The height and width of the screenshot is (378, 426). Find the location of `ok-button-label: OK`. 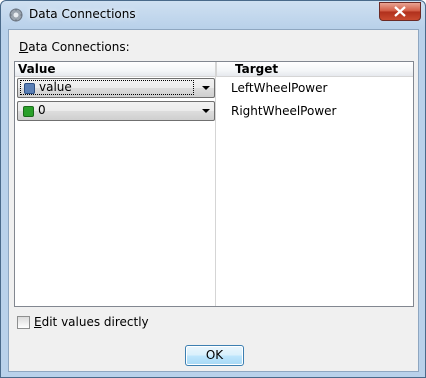

ok-button-label: OK is located at coordinates (214, 355).